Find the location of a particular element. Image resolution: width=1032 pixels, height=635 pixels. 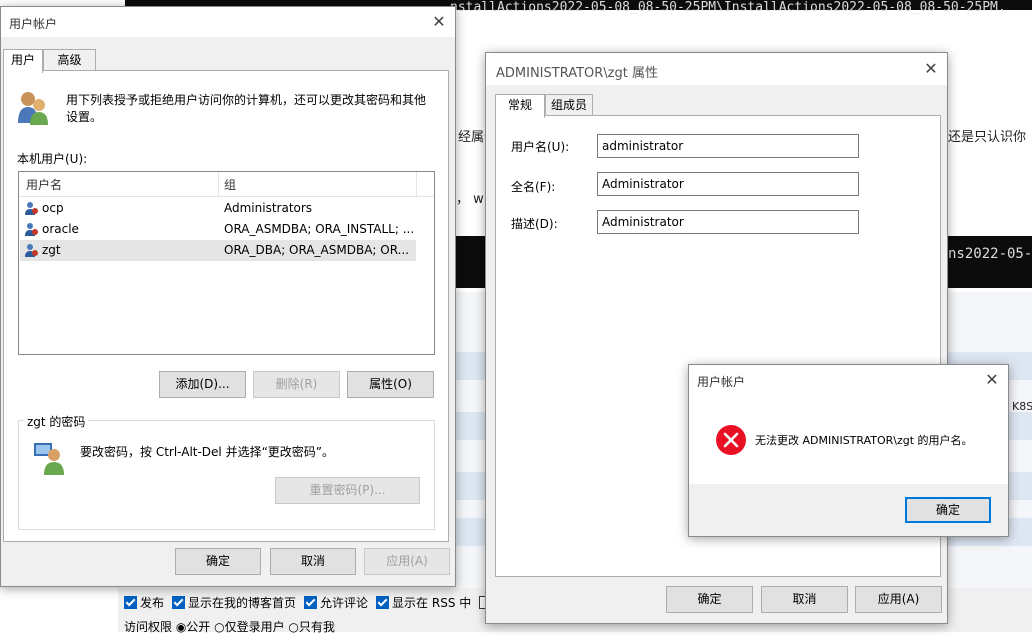

allow-comments-checkbox: 允许评论 is located at coordinates (336, 602).